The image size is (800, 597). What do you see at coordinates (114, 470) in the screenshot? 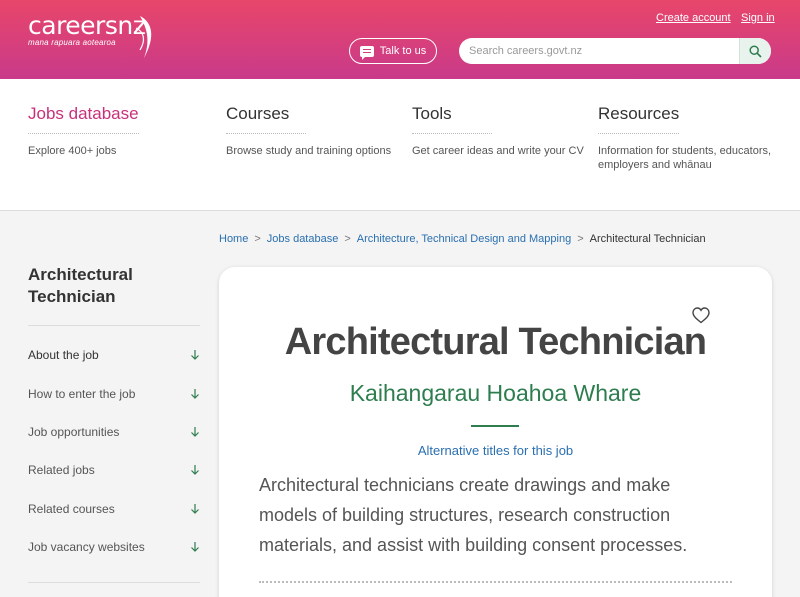
I see `sidebar-item-related-jobs: Related jobs` at bounding box center [114, 470].